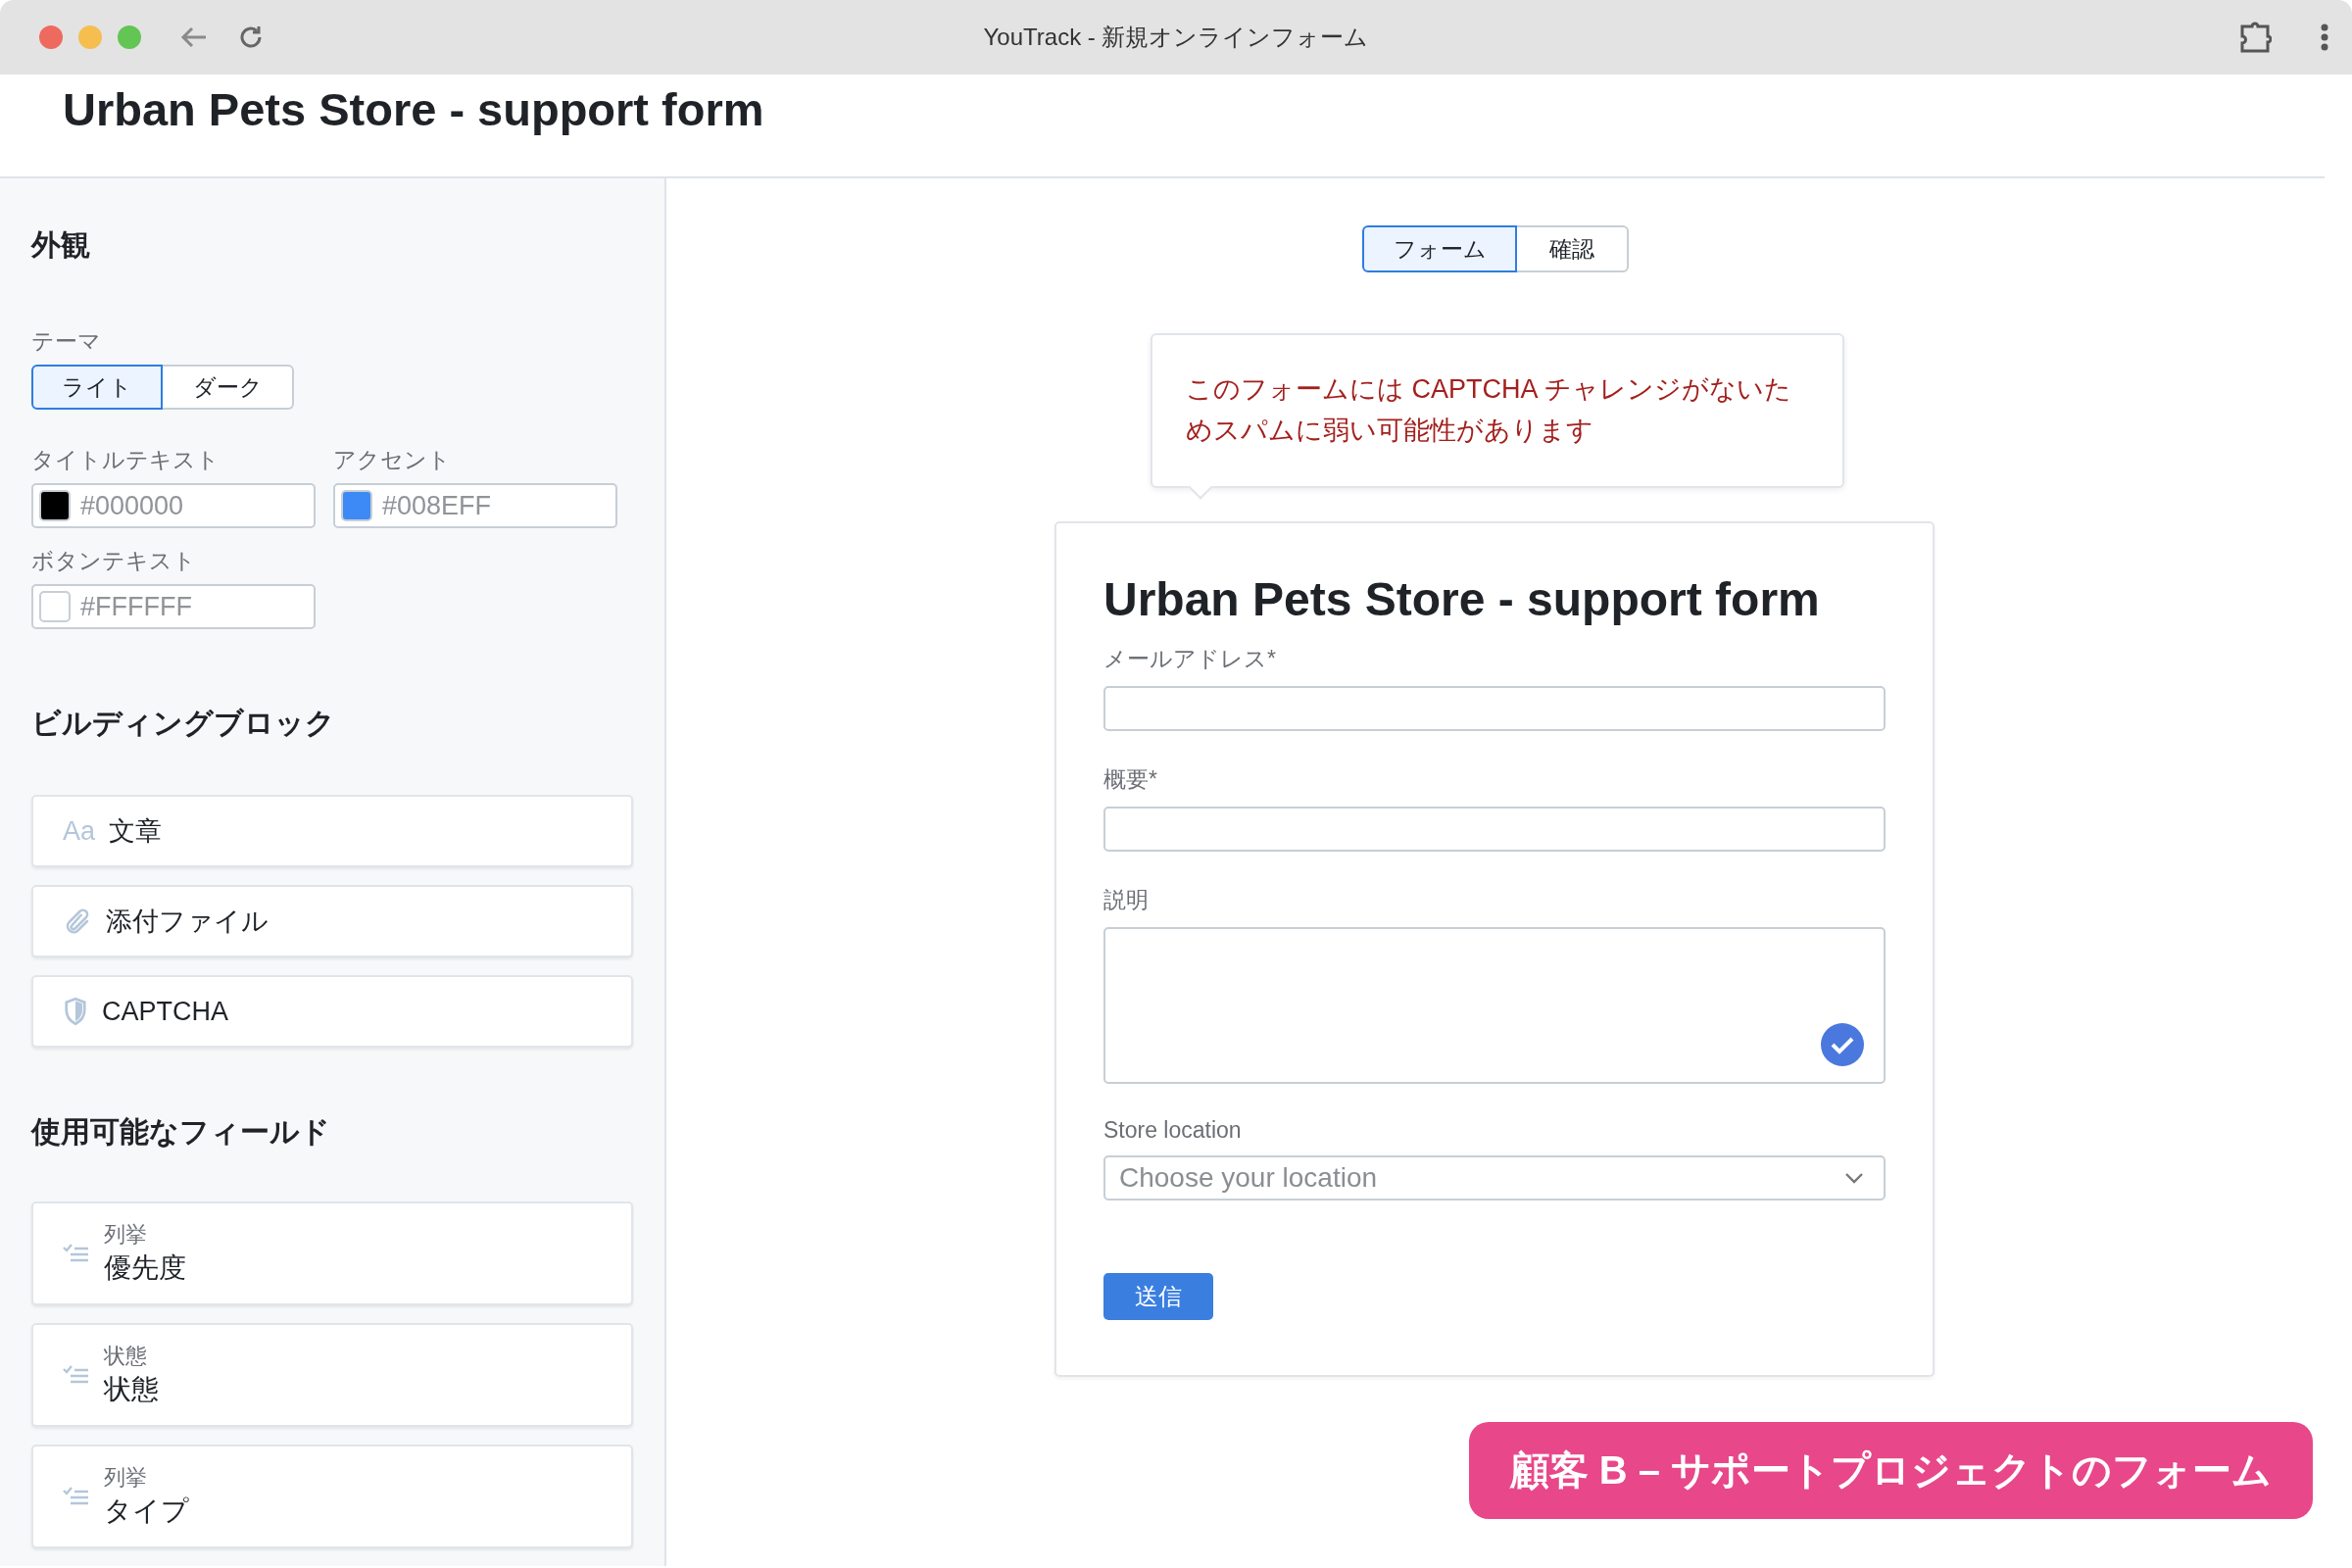  What do you see at coordinates (90, 37) in the screenshot?
I see `minimize-icon` at bounding box center [90, 37].